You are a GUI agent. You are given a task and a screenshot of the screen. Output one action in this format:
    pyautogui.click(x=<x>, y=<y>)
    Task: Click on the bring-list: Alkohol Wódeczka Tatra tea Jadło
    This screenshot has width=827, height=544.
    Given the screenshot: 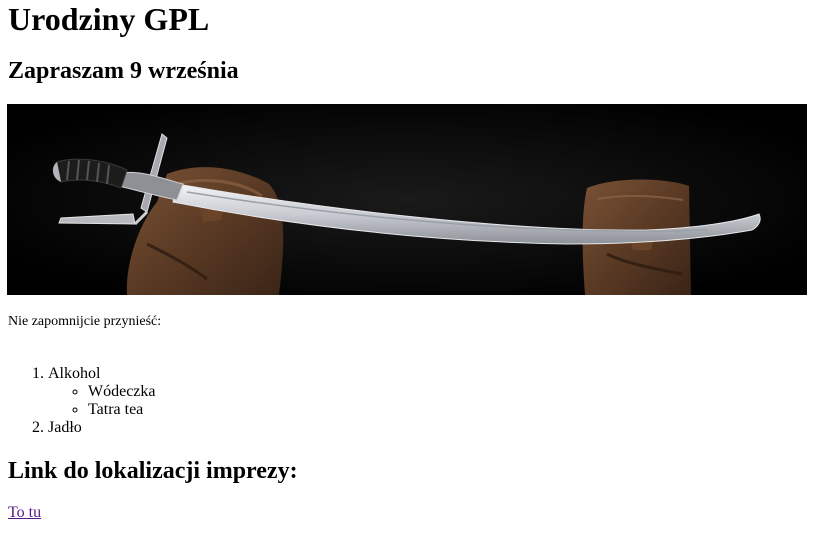 What is the action you would take?
    pyautogui.click(x=82, y=401)
    